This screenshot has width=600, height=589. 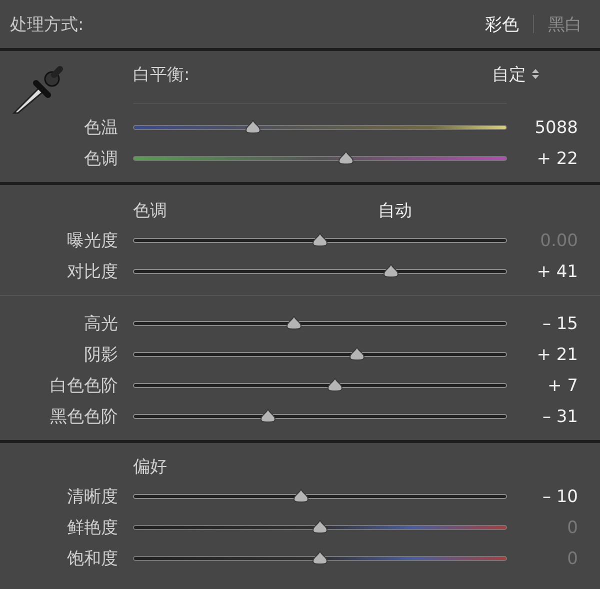 What do you see at coordinates (516, 74) in the screenshot?
I see `preset-dropdown: 自定` at bounding box center [516, 74].